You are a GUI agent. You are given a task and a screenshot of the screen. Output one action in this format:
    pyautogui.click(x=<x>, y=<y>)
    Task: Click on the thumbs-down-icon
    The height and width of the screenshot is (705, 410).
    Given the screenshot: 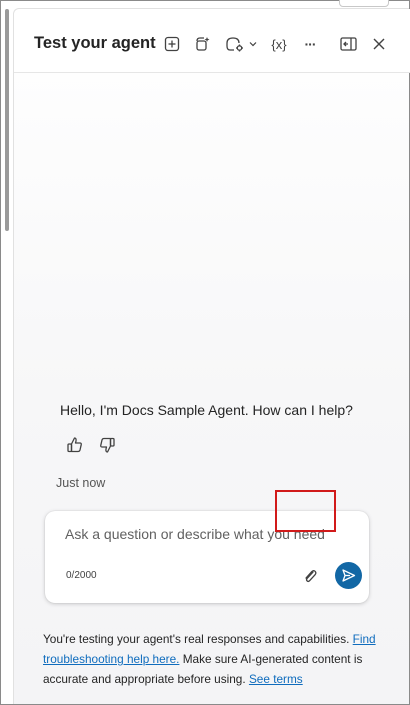 What is the action you would take?
    pyautogui.click(x=107, y=445)
    